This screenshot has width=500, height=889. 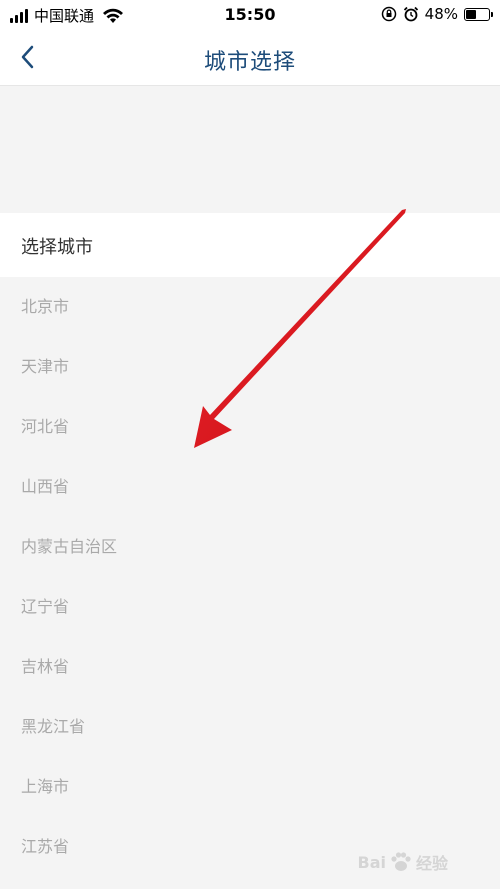 I want to click on nav-bar: 城市选择, so click(x=250, y=58).